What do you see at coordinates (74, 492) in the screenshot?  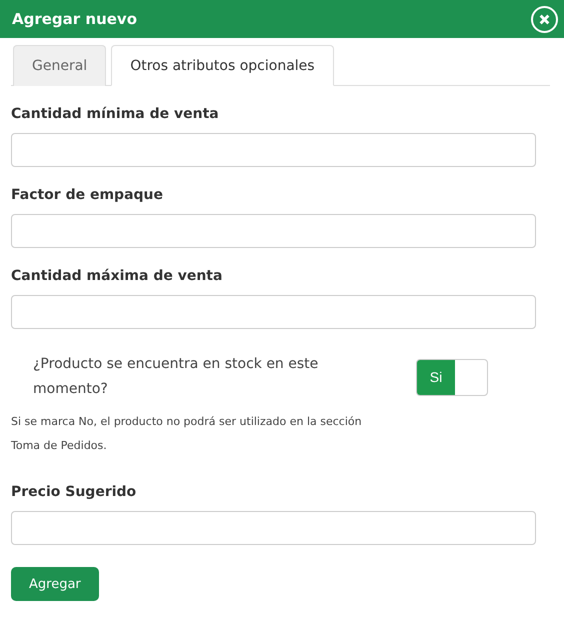 I see `field-label: Precio Sugerido` at bounding box center [74, 492].